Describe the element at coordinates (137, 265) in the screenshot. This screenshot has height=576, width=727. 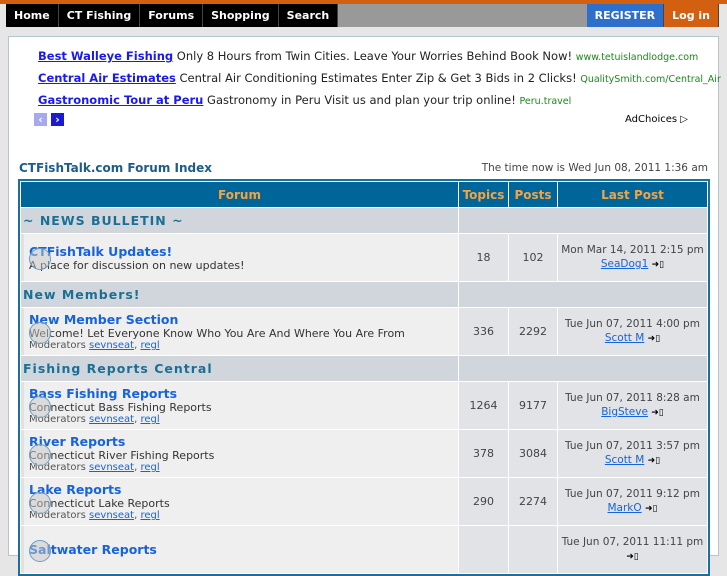
I see `forum-description: A place for discussion on new updates!` at that location.